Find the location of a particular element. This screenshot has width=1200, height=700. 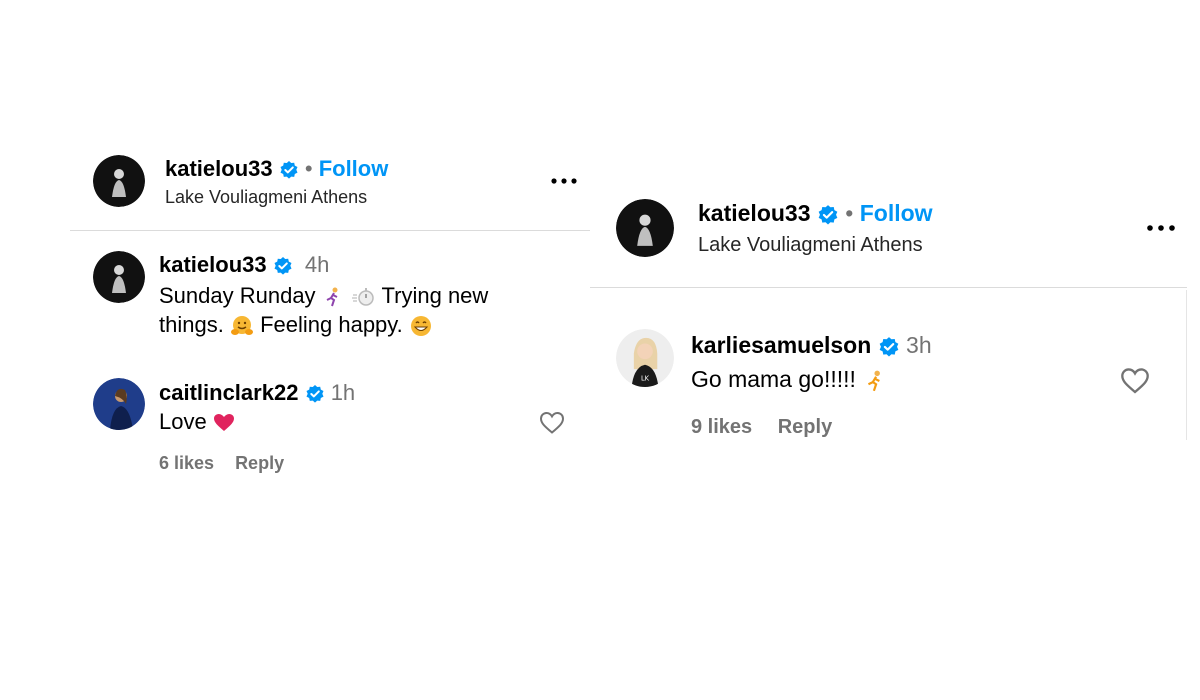

caption-text-things: things. is located at coordinates (191, 324).